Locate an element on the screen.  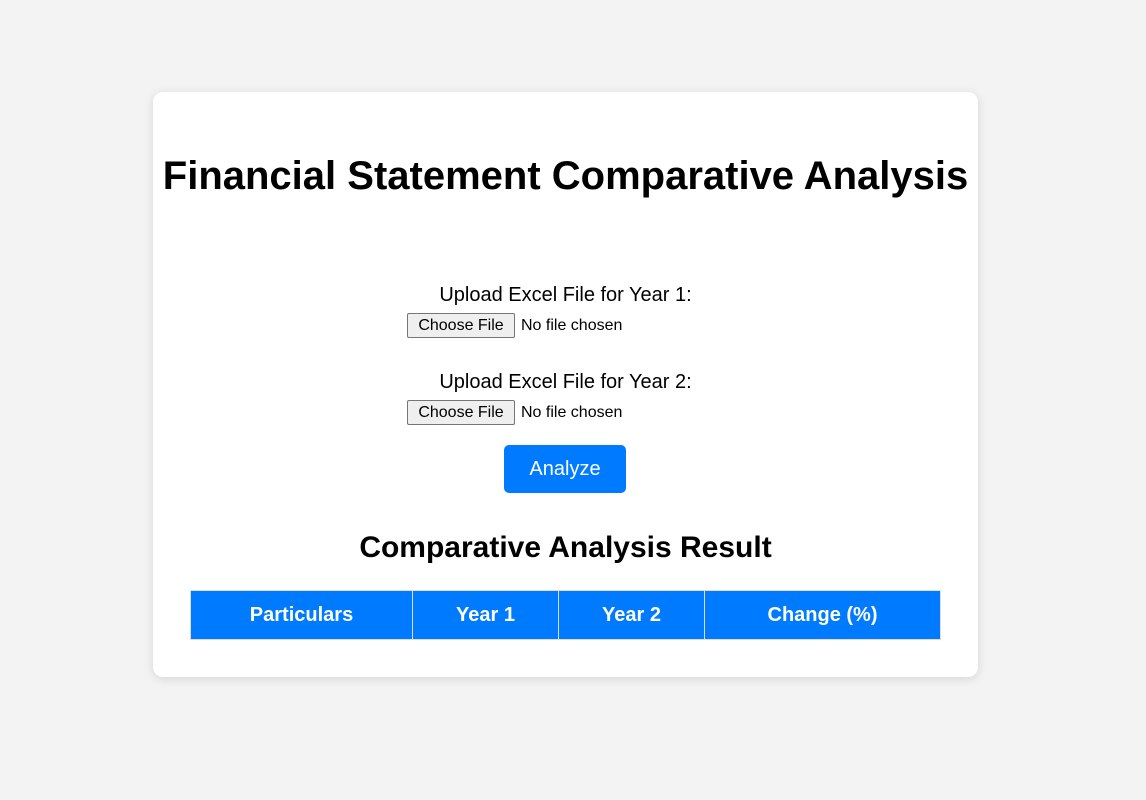
choose-file-button-year-2: Choose File is located at coordinates (461, 412).